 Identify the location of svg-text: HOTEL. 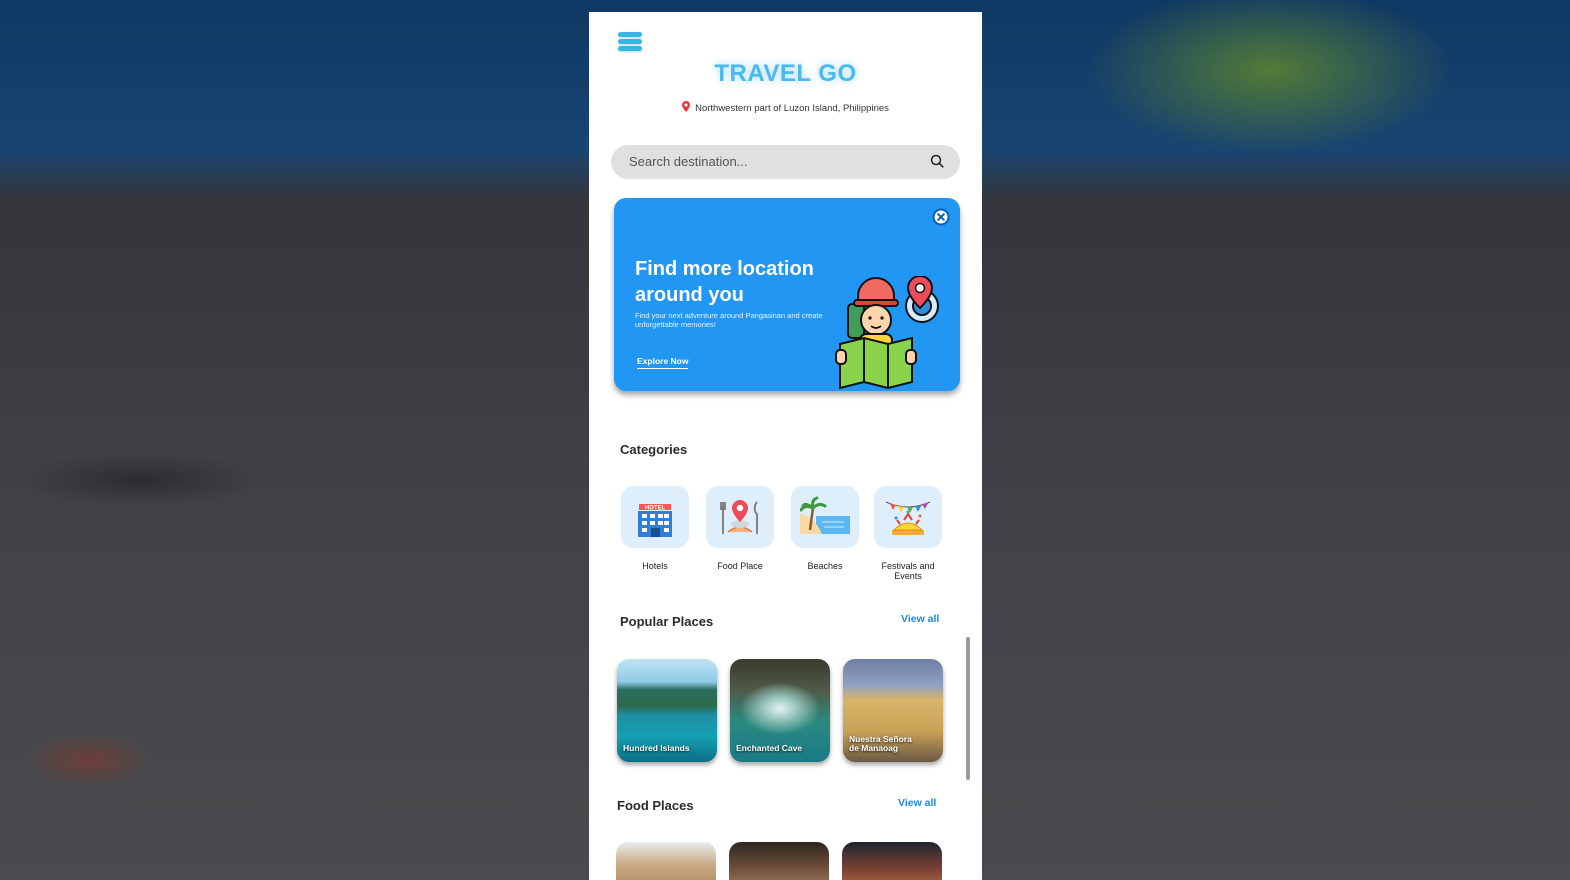
(655, 509).